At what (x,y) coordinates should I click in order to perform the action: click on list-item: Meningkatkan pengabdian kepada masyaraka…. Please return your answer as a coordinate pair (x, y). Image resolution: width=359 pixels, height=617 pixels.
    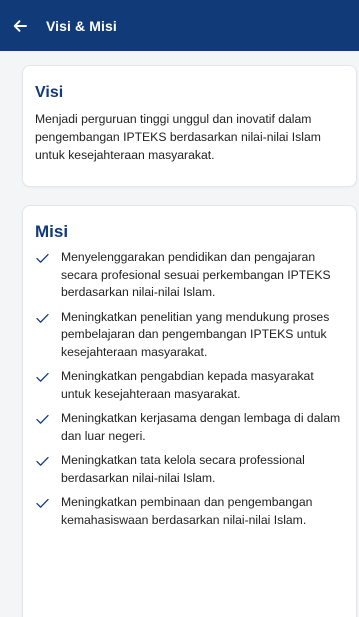
    Looking at the image, I should click on (188, 385).